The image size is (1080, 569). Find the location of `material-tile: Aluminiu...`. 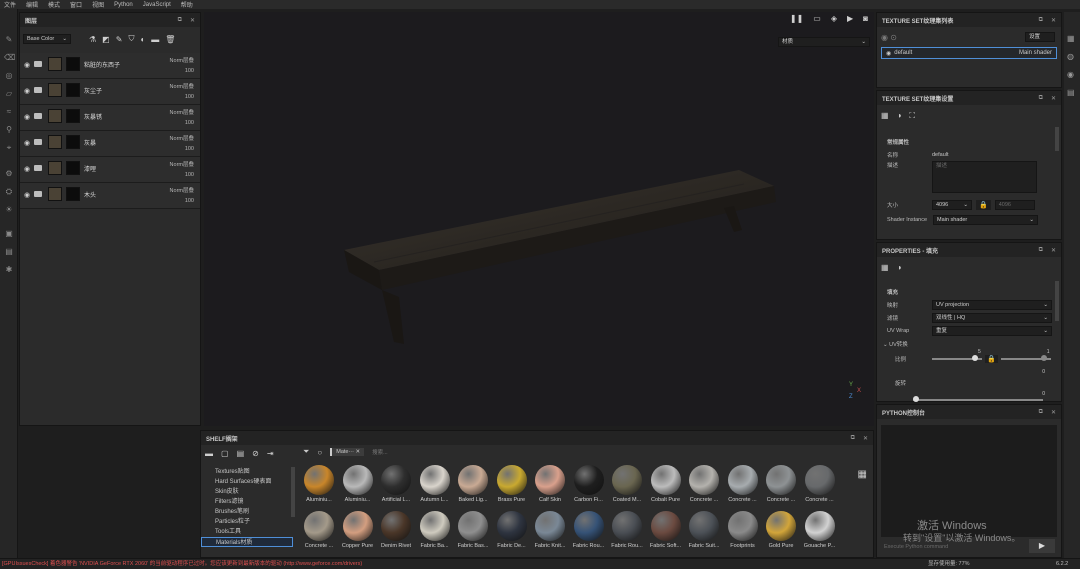

material-tile: Aluminiu... is located at coordinates (358, 484).